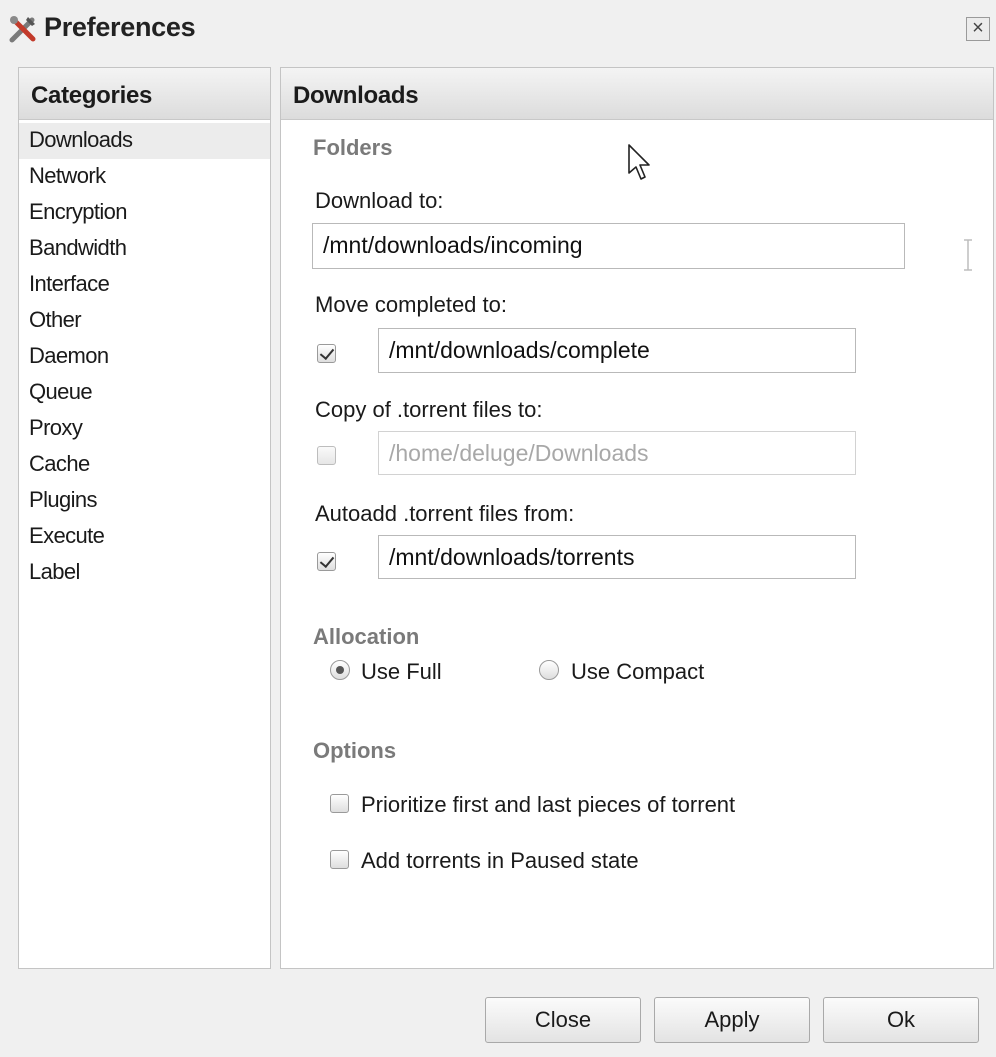 The image size is (996, 1057). What do you see at coordinates (144, 177) in the screenshot?
I see `category-network: Network` at bounding box center [144, 177].